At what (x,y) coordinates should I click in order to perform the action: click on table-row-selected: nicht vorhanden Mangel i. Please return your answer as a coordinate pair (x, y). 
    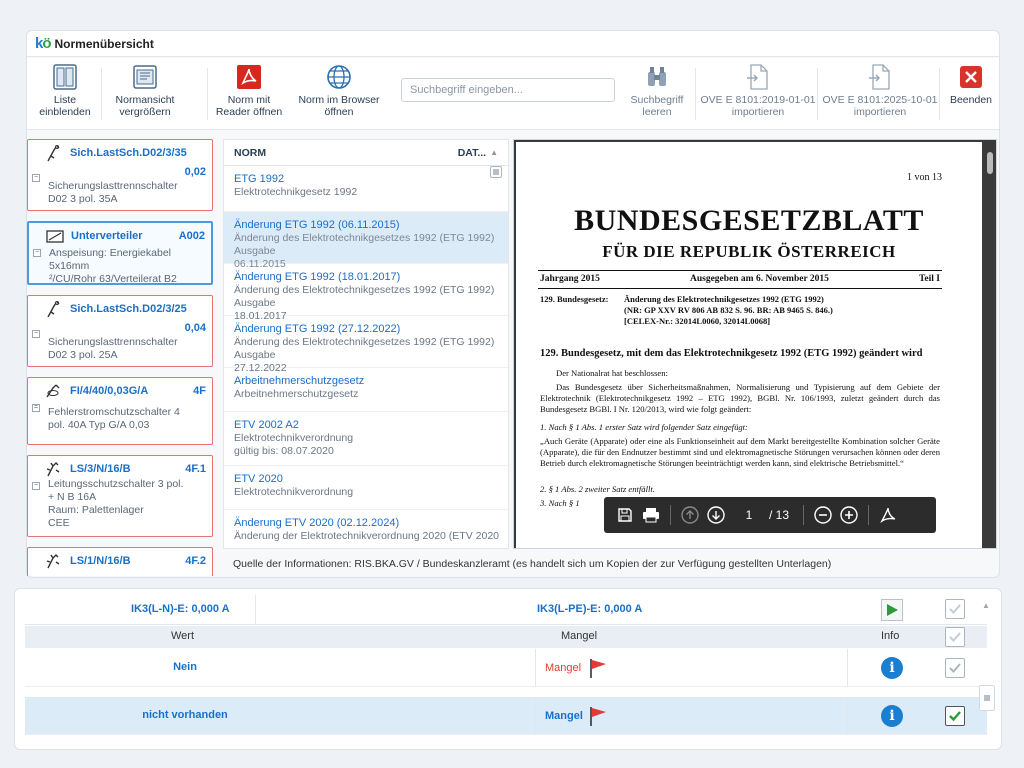
    Looking at the image, I should click on (506, 716).